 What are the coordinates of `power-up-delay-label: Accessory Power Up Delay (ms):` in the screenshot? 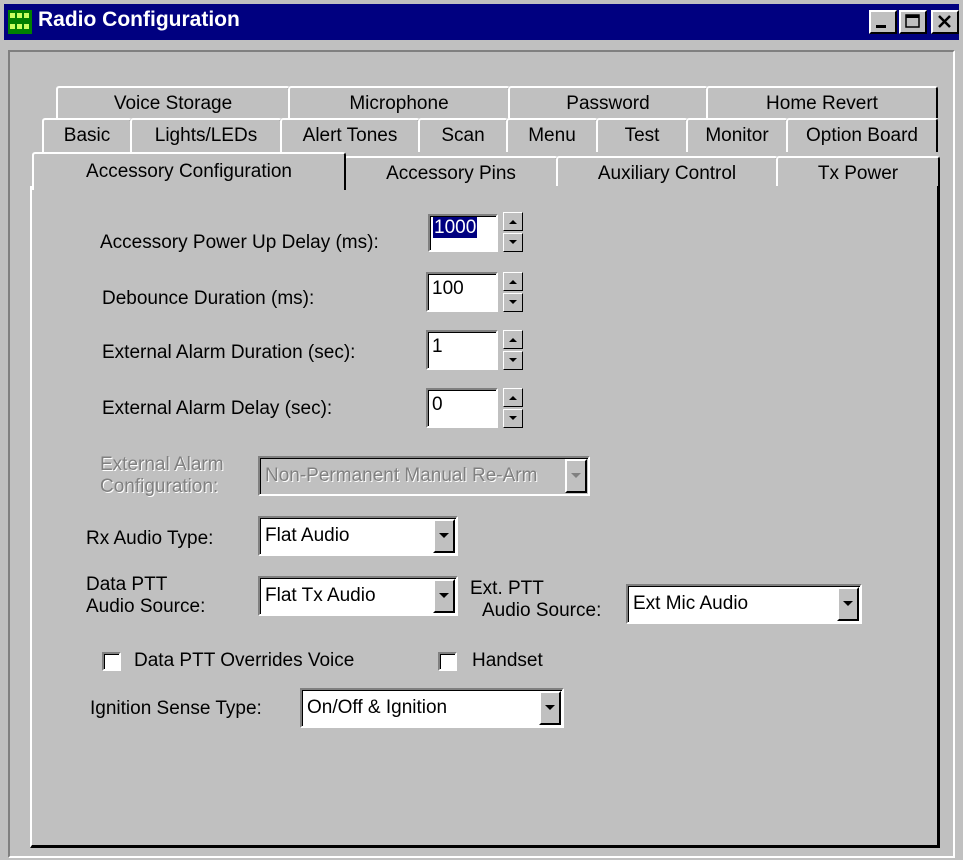 It's located at (239, 242).